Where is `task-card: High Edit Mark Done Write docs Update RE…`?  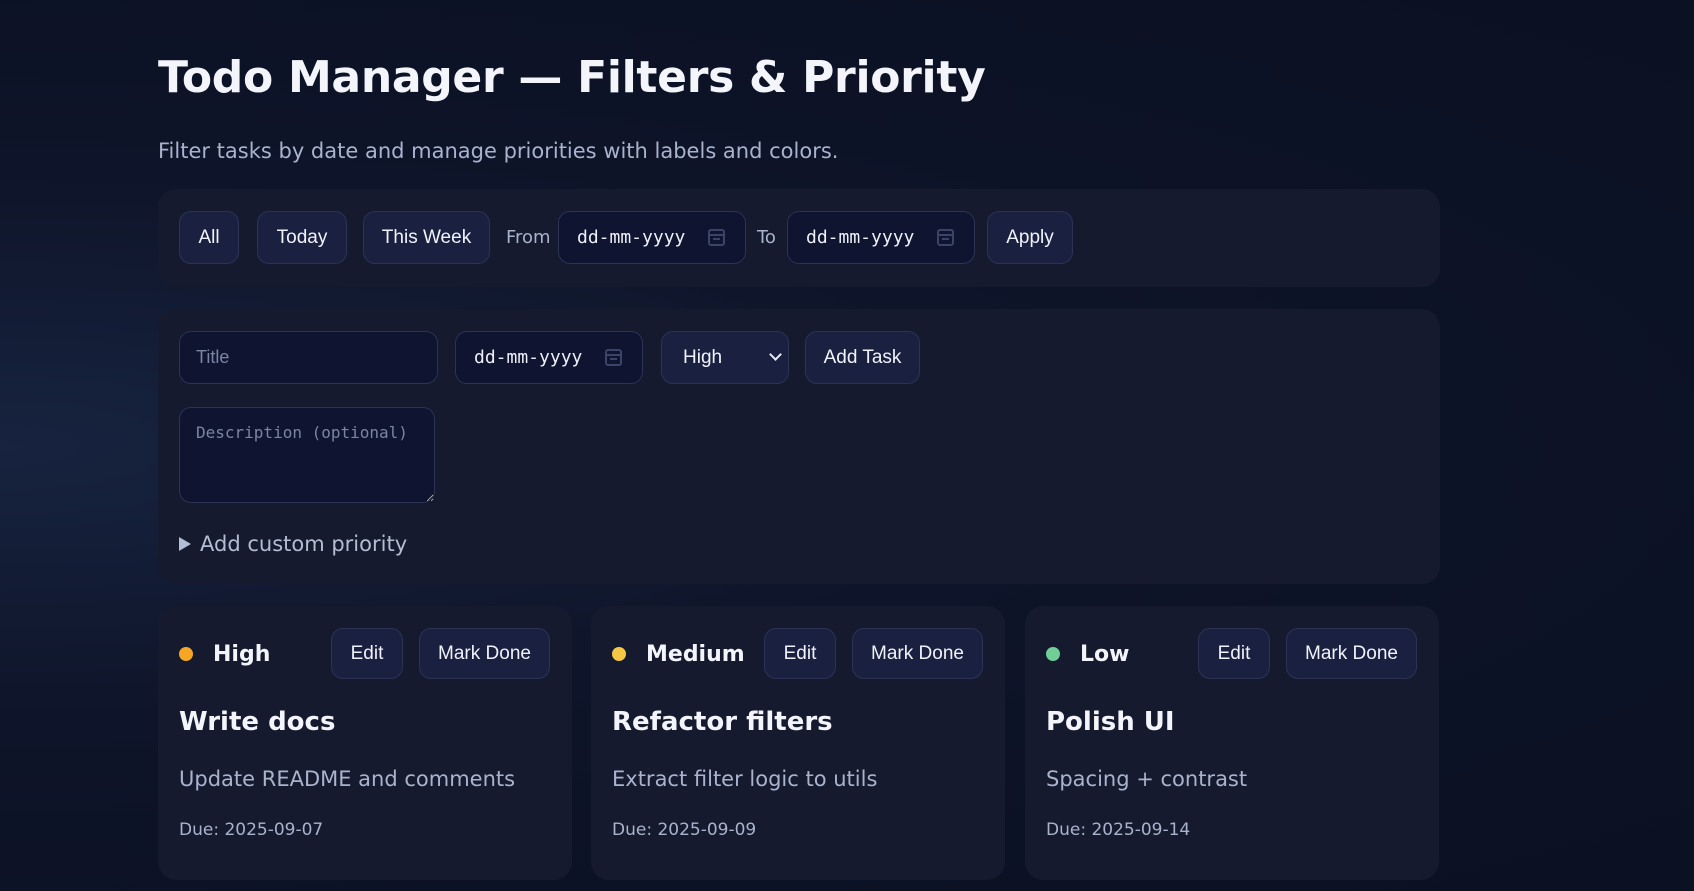 task-card: High Edit Mark Done Write docs Update RE… is located at coordinates (365, 743).